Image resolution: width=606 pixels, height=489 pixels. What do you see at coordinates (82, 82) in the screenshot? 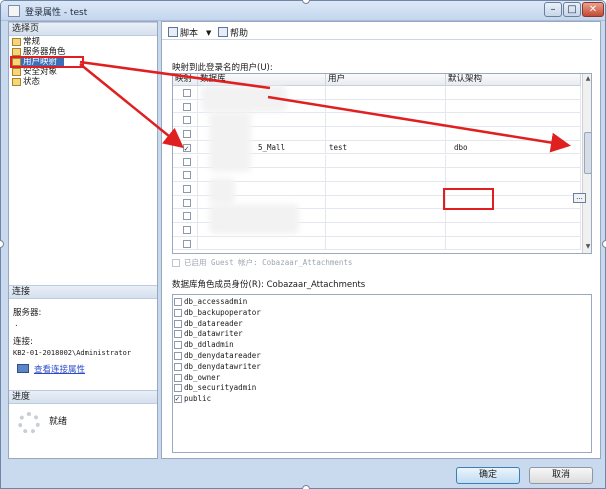
I see `page-item: 状态` at bounding box center [82, 82].